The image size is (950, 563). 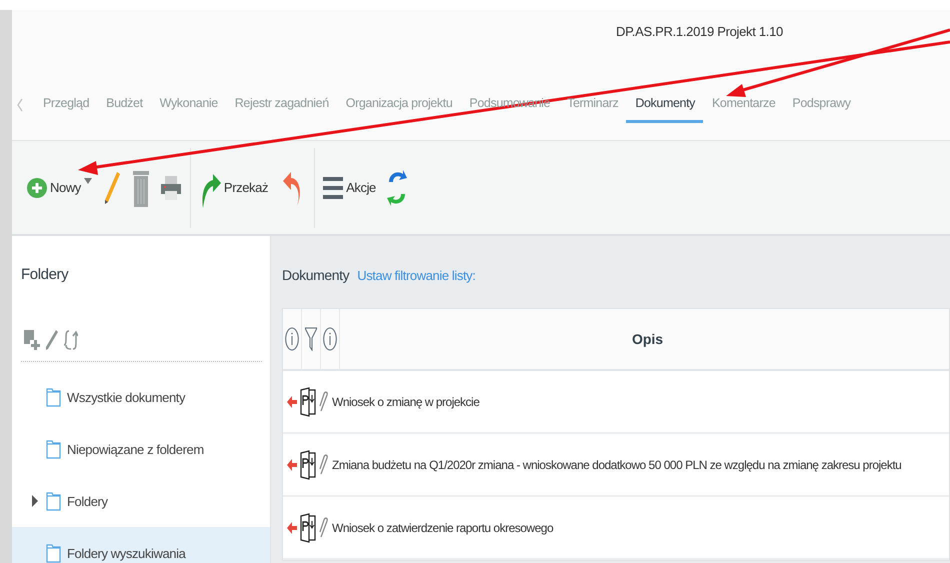 What do you see at coordinates (281, 108) in the screenshot?
I see `tab: Rejestr zagadnień` at bounding box center [281, 108].